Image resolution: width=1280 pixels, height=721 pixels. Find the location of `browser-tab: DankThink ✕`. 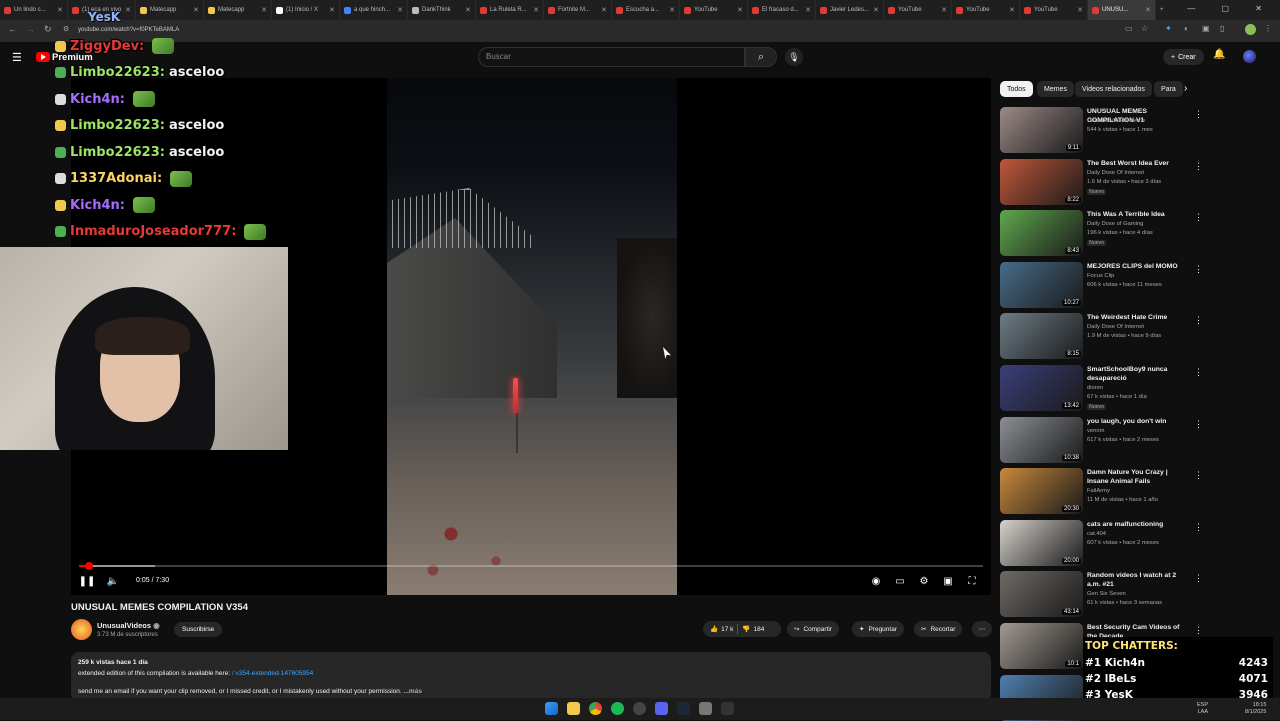

browser-tab: DankThink ✕ is located at coordinates (442, 10).